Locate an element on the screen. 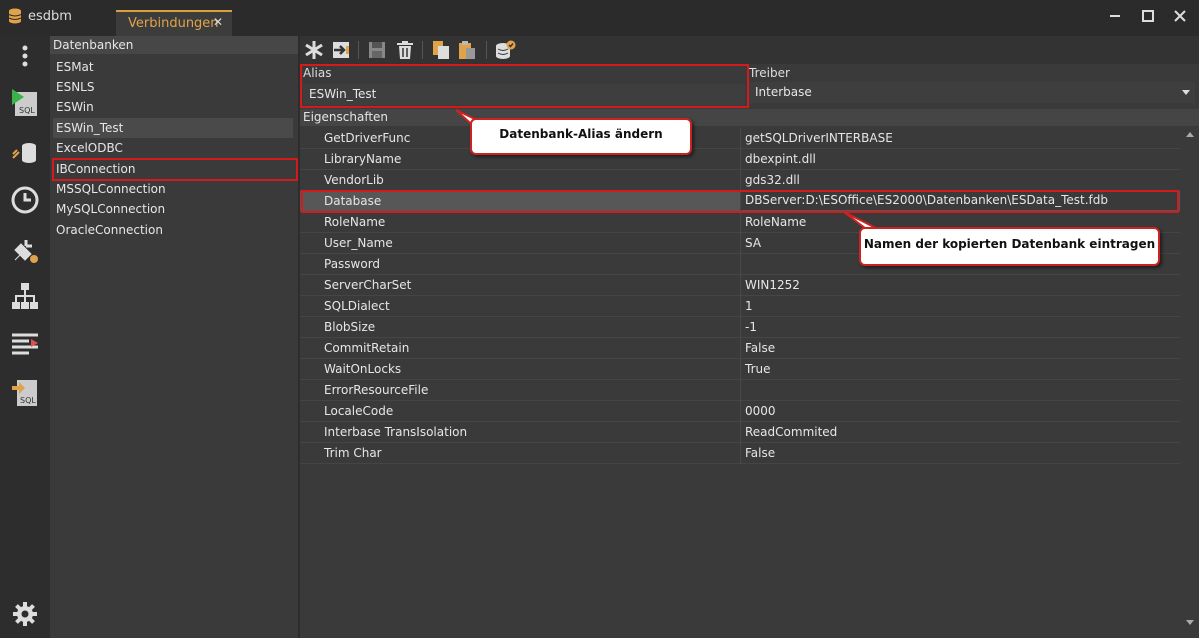 This screenshot has height=638, width=1199. property-value: dbexpint.dll is located at coordinates (780, 159).